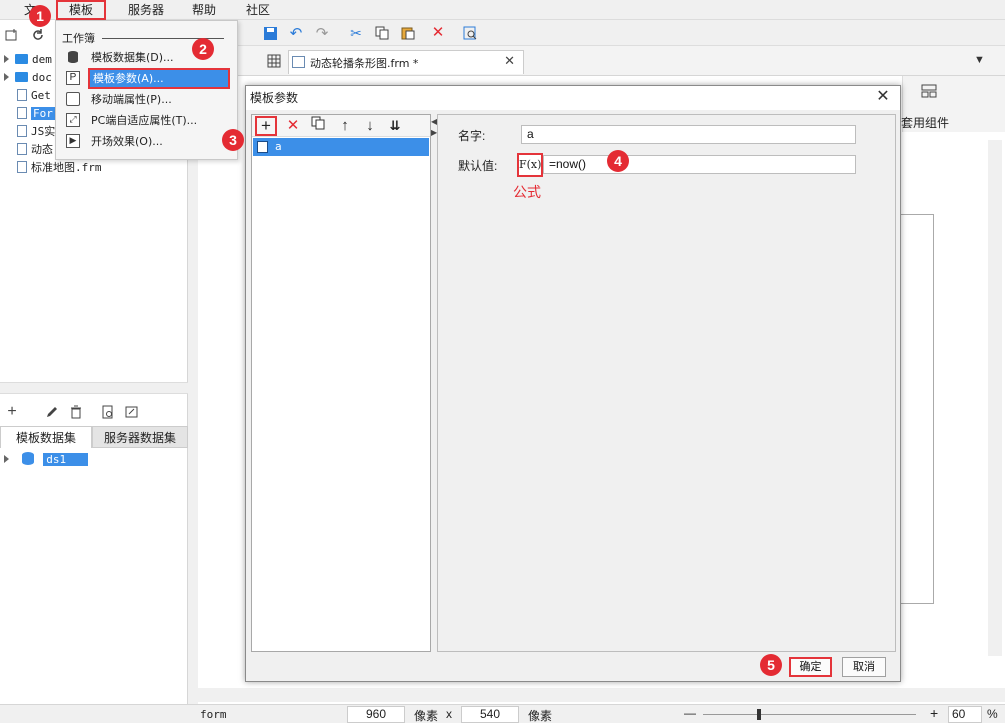 The image size is (1005, 723). I want to click on default-value-field: =now(), so click(699, 164).